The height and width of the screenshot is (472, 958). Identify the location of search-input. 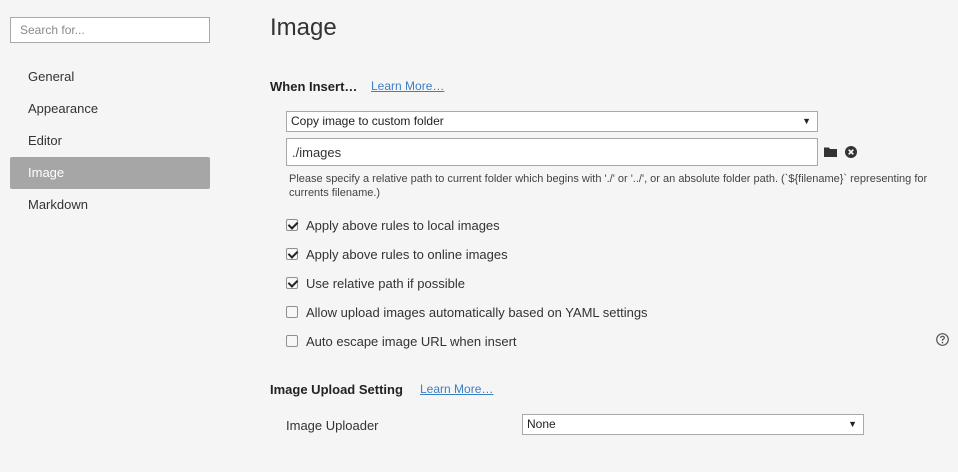
(110, 30).